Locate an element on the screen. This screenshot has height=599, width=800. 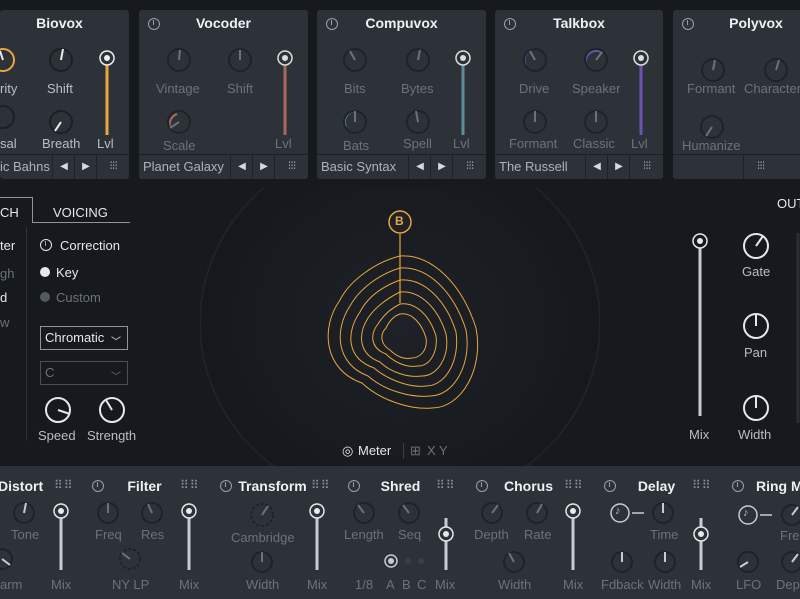
key-radio is located at coordinates (45, 272).